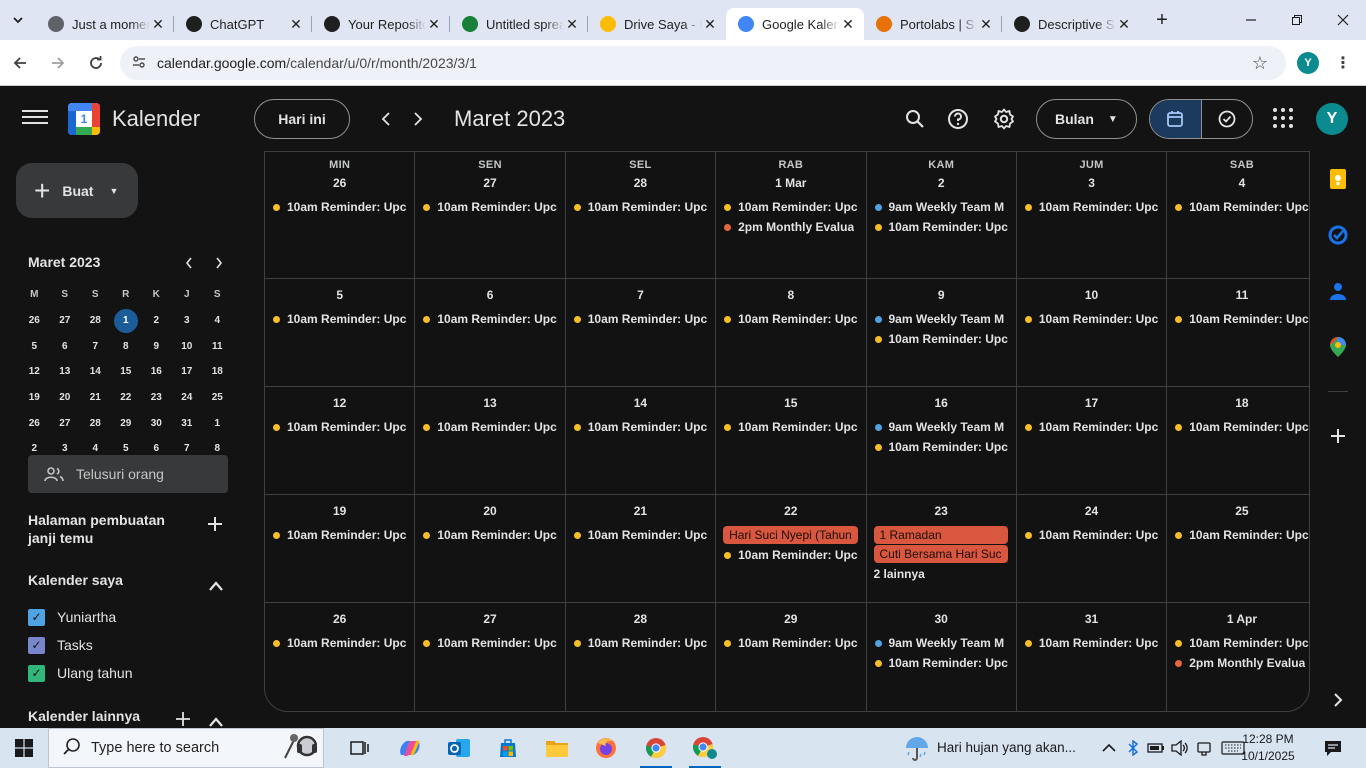 This screenshot has height=768, width=1366. Describe the element at coordinates (1091, 620) in the screenshot. I see `day-number: 31` at that location.